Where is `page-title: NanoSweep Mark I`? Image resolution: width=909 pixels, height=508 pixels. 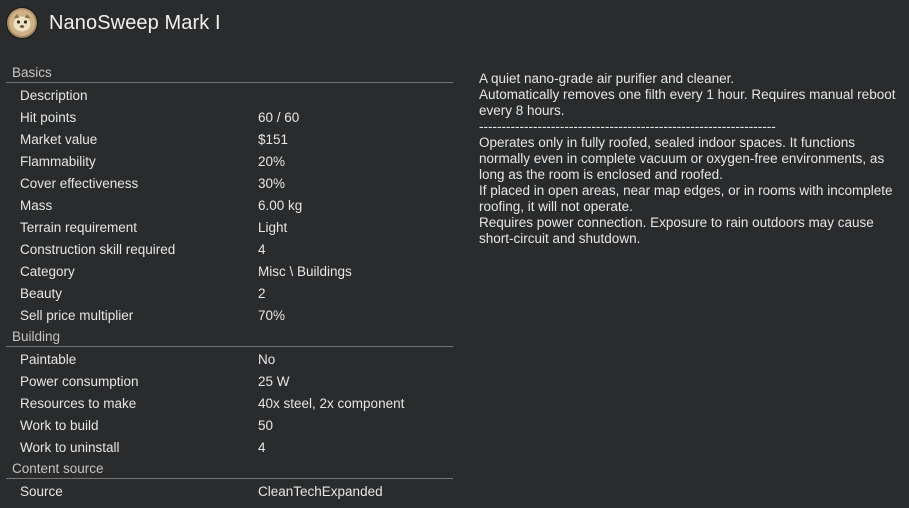 page-title: NanoSweep Mark I is located at coordinates (135, 22).